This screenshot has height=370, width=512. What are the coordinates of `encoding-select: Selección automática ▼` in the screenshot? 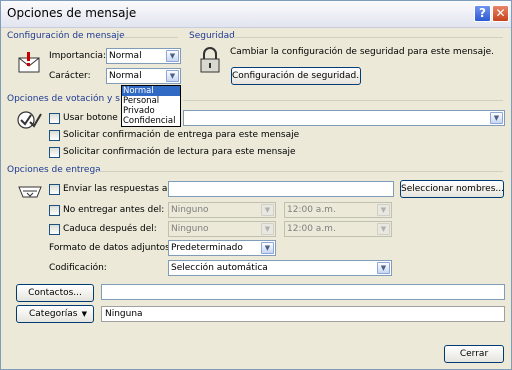 It's located at (280, 268).